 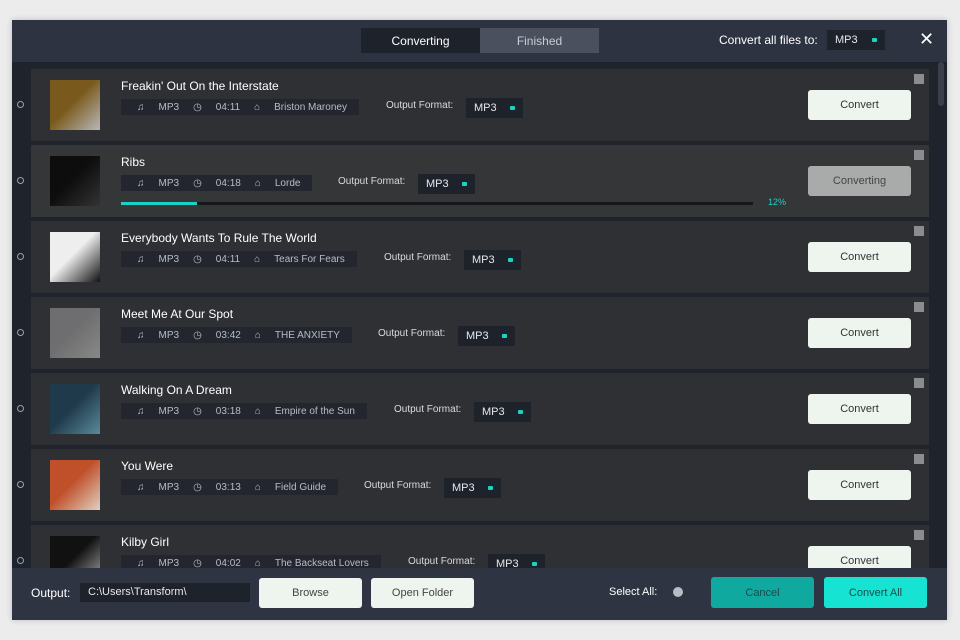 I want to click on track-title: Freakin' Out On the Interstate, so click(x=200, y=86).